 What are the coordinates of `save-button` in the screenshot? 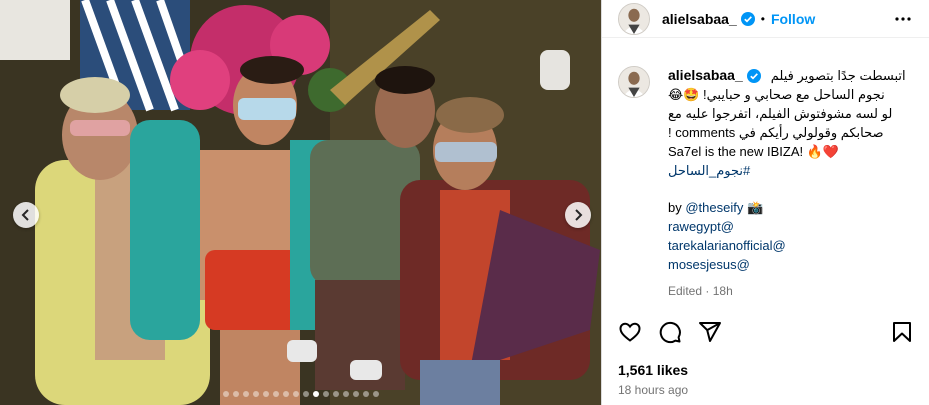 It's located at (902, 332).